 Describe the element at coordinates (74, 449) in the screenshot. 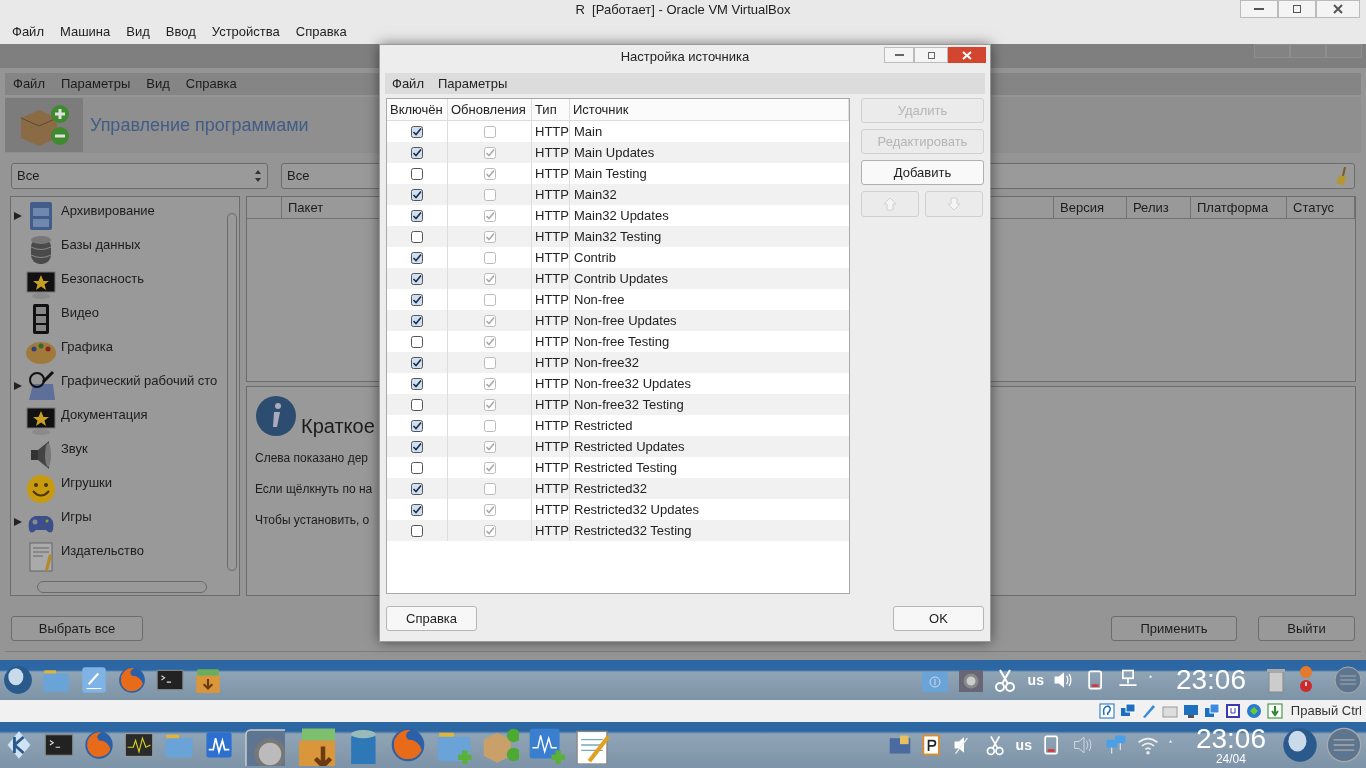

I see `category-item: Звук` at that location.